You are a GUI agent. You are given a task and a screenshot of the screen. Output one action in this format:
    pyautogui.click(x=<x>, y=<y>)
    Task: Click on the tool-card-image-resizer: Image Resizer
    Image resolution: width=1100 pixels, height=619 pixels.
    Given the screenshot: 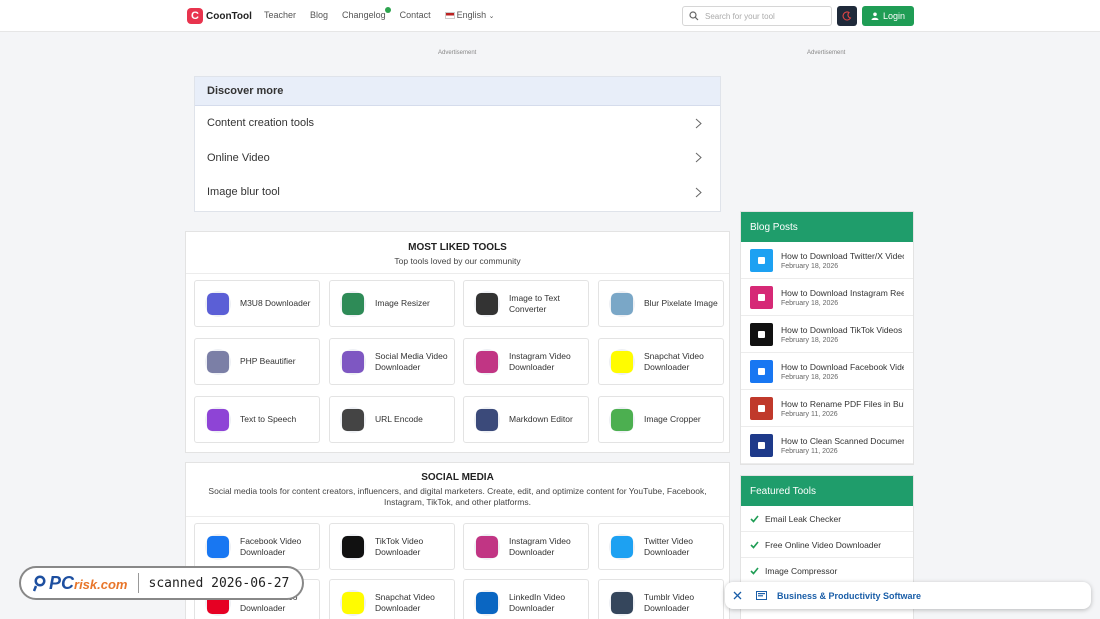 What is the action you would take?
    pyautogui.click(x=392, y=303)
    